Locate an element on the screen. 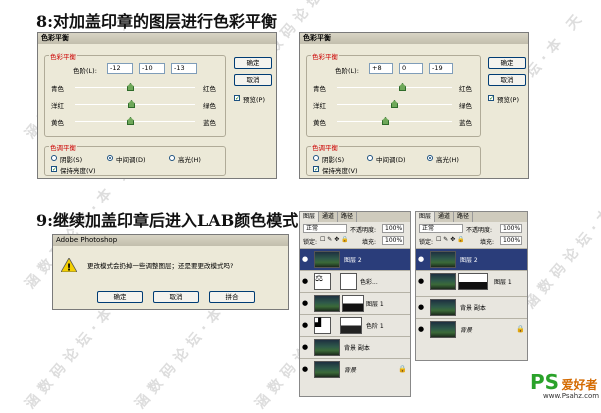 The image size is (601, 413). blue-label: 蓝色 is located at coordinates (209, 123).